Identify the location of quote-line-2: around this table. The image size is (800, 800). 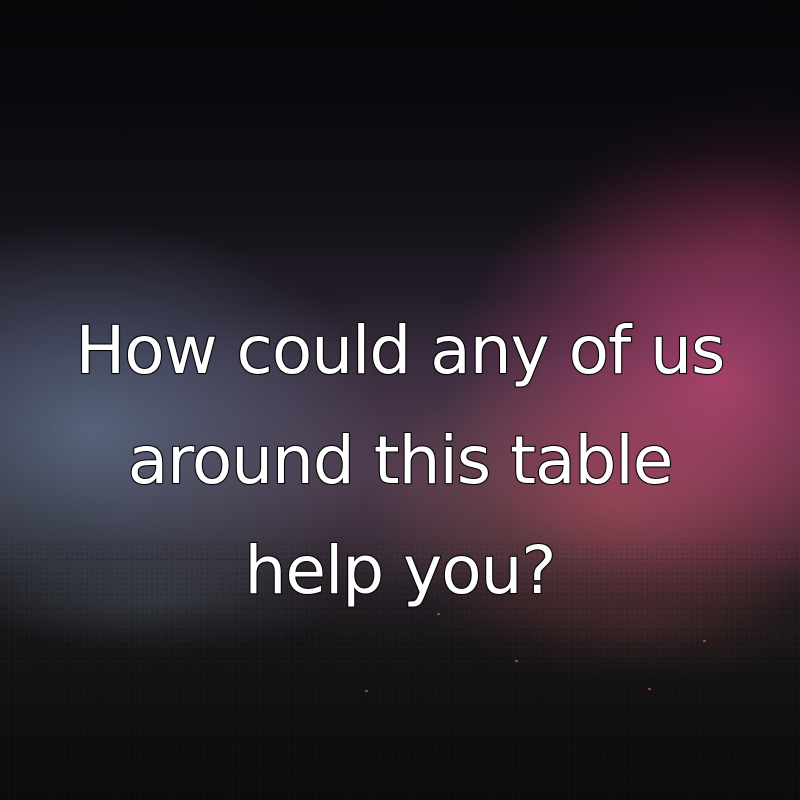
(401, 460).